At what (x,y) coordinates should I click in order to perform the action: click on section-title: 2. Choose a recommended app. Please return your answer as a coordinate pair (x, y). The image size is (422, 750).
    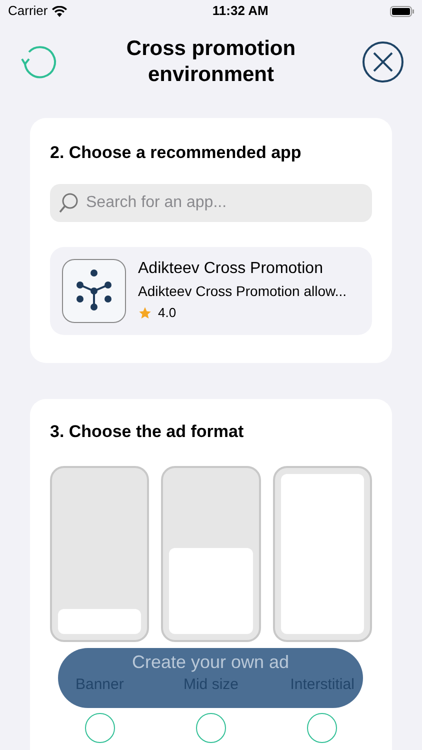
    Looking at the image, I should click on (176, 153).